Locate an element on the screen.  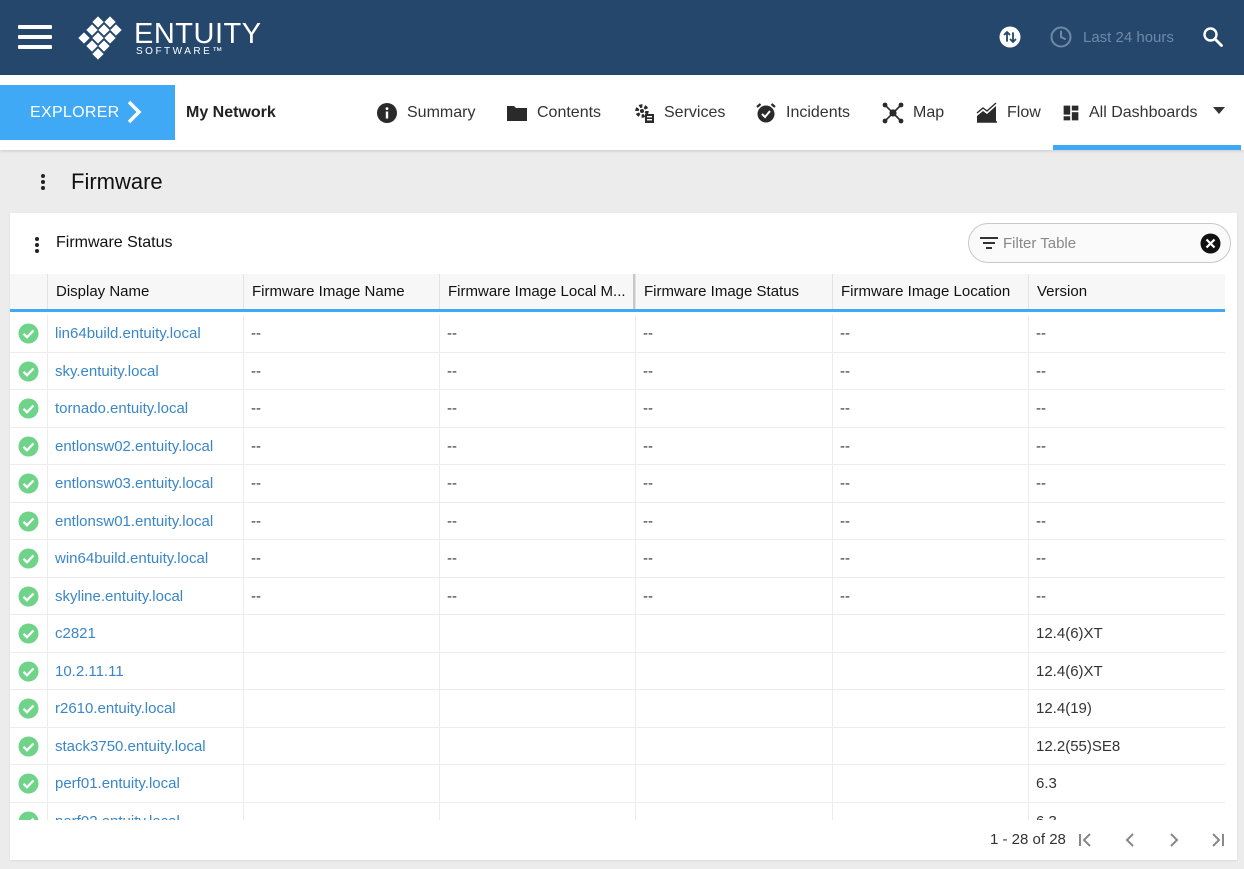
column-header-version: Version is located at coordinates (1126, 291).